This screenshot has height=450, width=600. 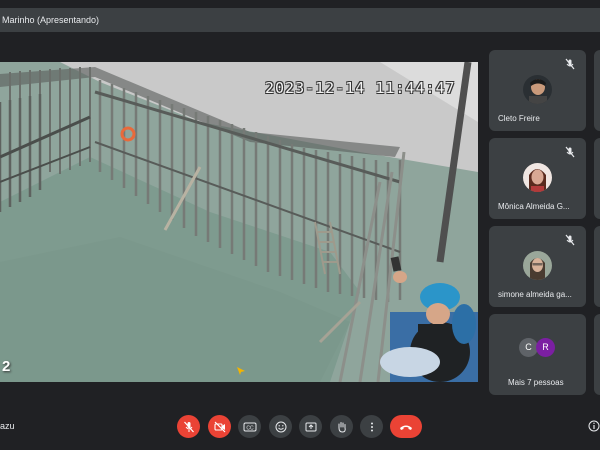 I want to click on camera-toggle-button, so click(x=219, y=426).